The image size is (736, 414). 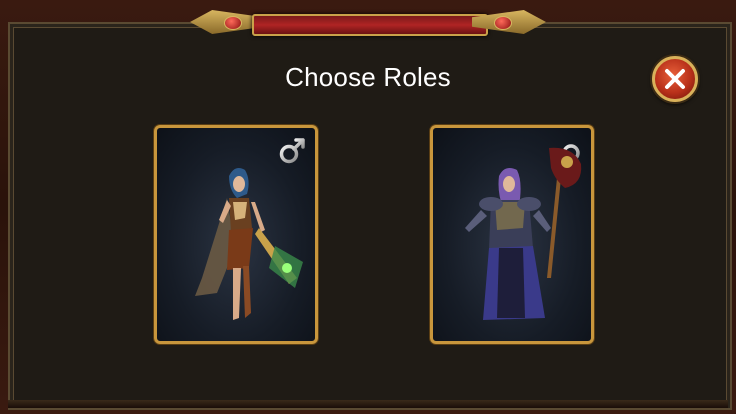 What do you see at coordinates (368, 404) in the screenshot?
I see `bottom-frame-band` at bounding box center [368, 404].